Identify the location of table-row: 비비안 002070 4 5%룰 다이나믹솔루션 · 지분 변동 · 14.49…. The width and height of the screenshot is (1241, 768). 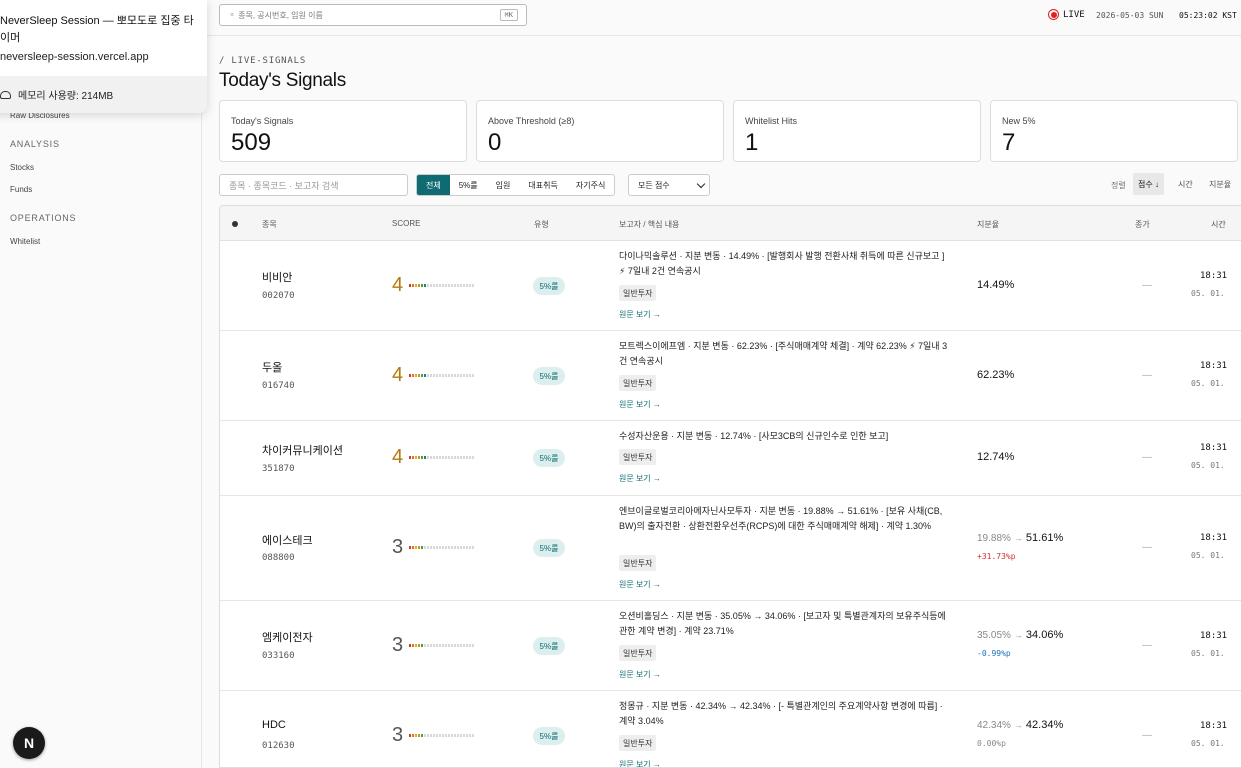
(730, 286).